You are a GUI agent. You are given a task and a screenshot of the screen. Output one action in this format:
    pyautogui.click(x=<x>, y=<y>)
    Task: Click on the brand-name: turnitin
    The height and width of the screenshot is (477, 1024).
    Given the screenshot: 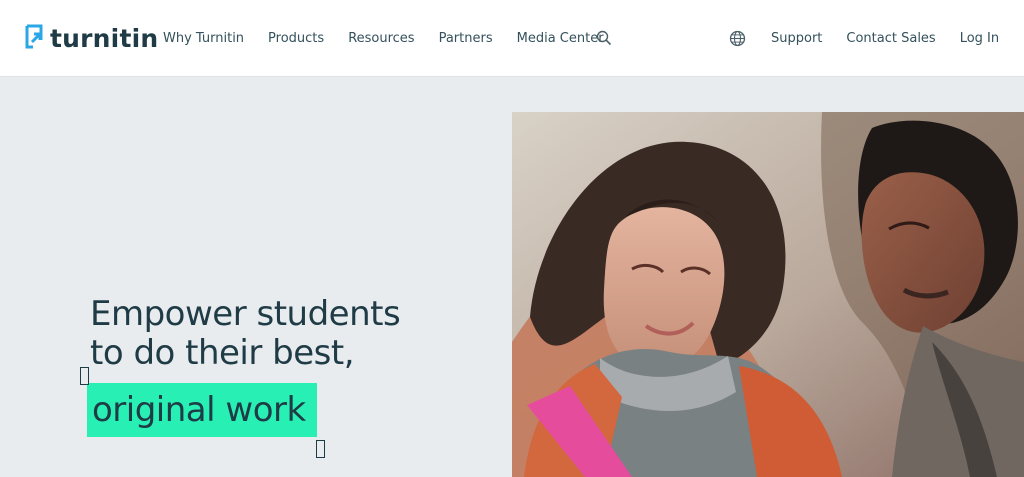 What is the action you would take?
    pyautogui.click(x=104, y=38)
    